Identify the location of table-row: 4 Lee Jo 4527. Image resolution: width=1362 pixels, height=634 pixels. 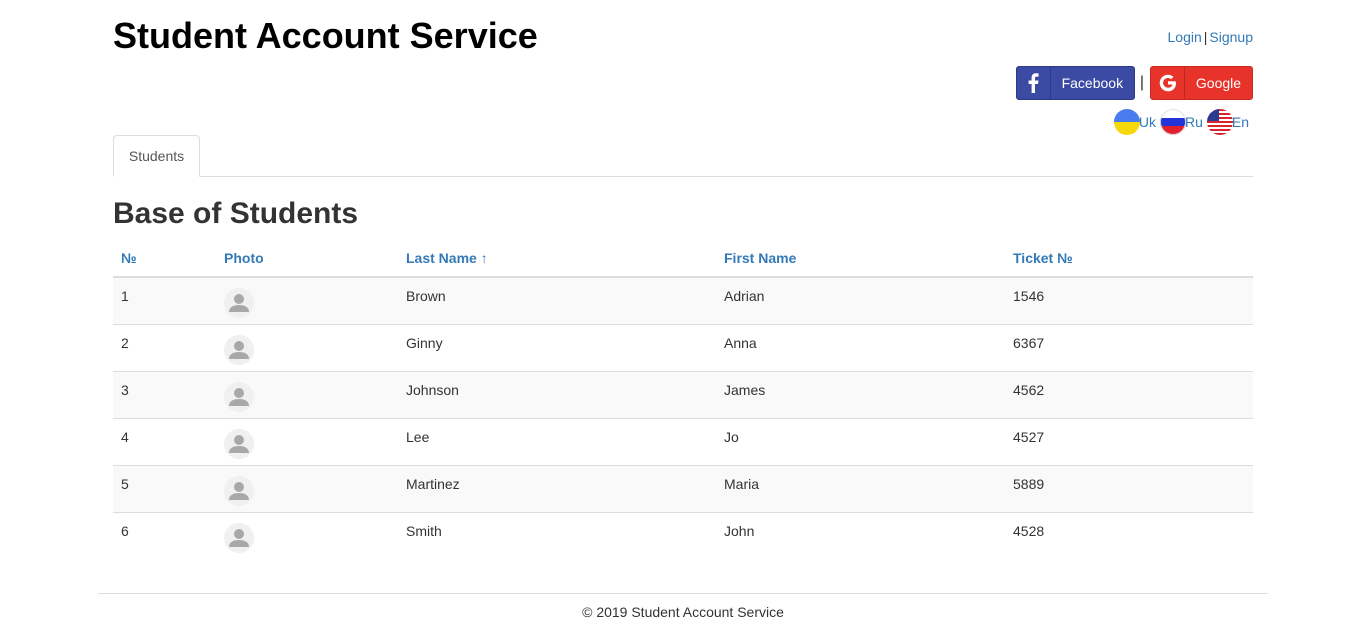
(683, 441).